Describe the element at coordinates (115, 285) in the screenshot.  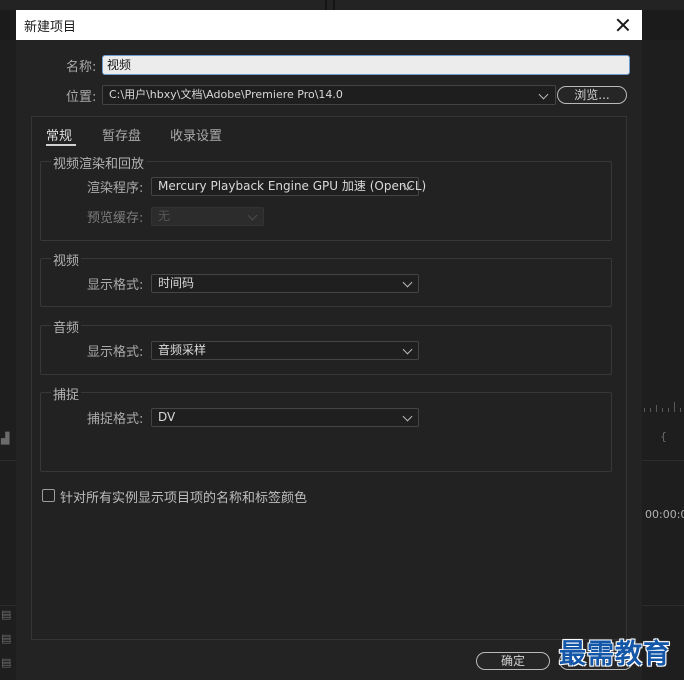
I see `video-display-format-label: 显示格式:` at that location.